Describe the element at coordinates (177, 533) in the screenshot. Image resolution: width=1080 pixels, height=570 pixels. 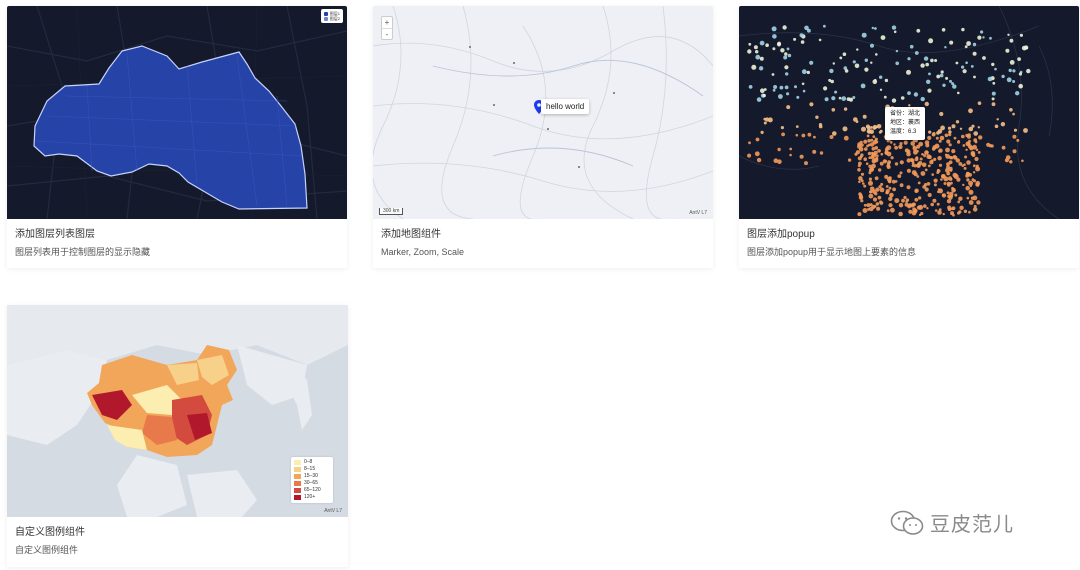
I see `card-title: 自定义图例组件` at that location.